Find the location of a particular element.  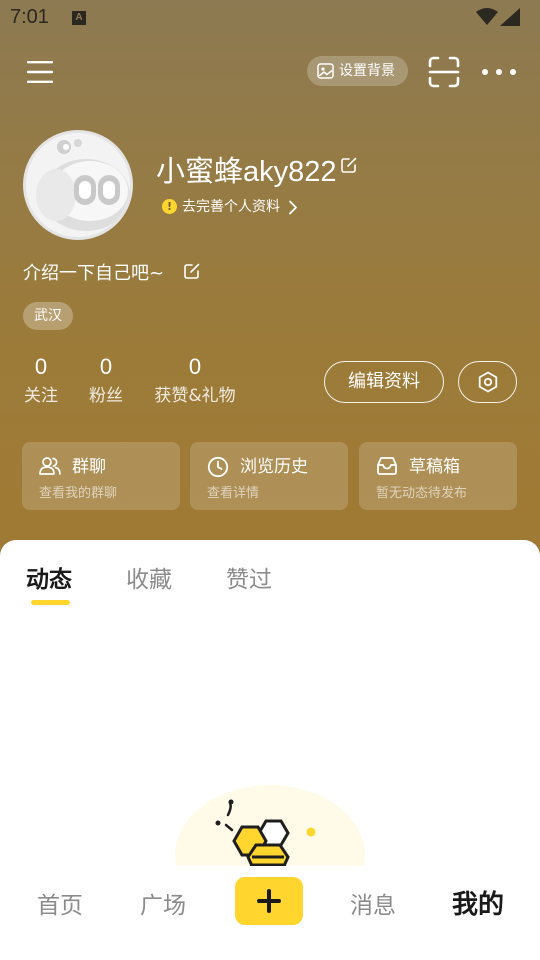

set-background-button: 设置背景 is located at coordinates (357, 71).